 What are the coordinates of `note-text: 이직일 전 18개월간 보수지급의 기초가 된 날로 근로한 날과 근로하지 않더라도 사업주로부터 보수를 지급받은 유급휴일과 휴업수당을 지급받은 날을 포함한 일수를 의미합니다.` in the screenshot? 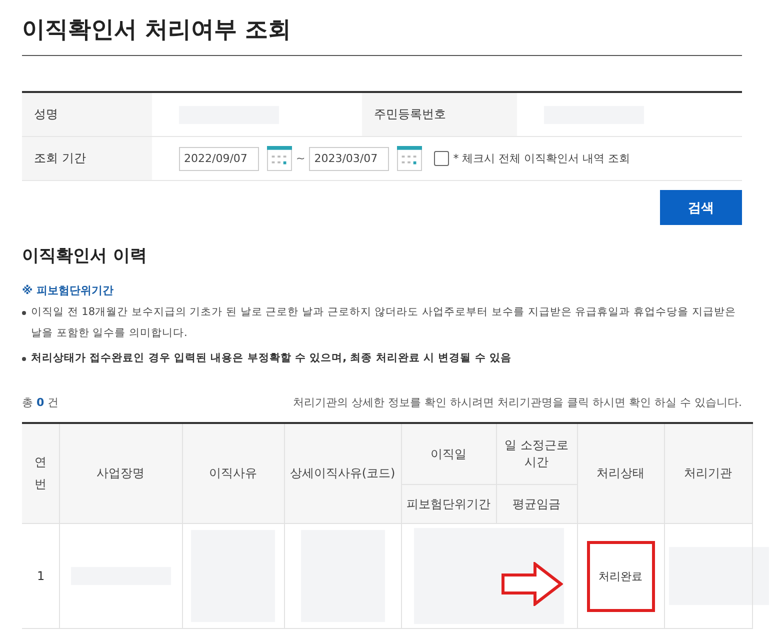 It's located at (384, 323).